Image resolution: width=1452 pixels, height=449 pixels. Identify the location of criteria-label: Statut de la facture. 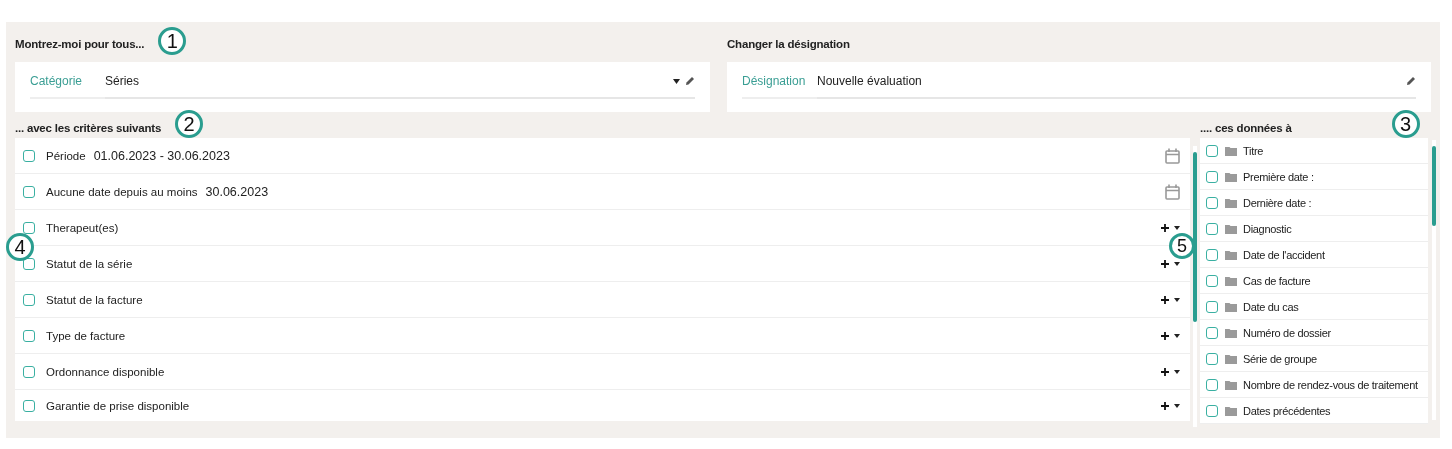
(94, 299).